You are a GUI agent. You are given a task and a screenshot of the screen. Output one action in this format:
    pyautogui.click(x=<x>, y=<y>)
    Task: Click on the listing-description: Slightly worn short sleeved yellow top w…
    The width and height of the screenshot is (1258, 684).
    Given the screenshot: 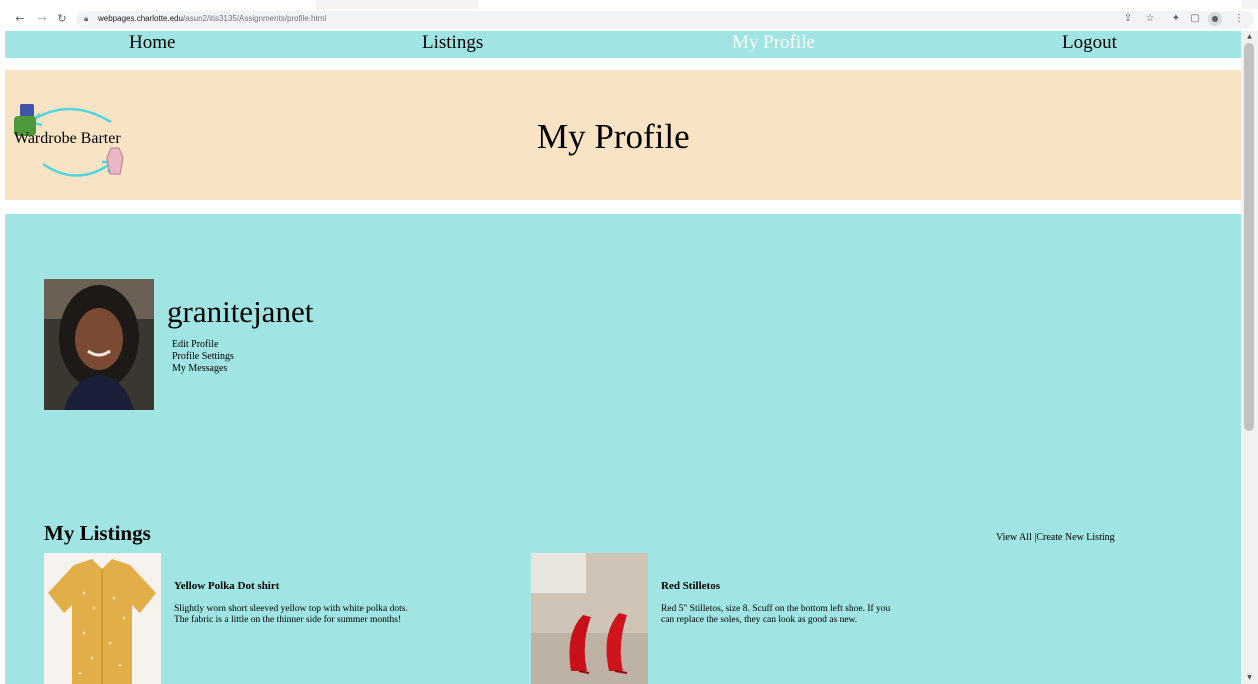 What is the action you would take?
    pyautogui.click(x=291, y=614)
    